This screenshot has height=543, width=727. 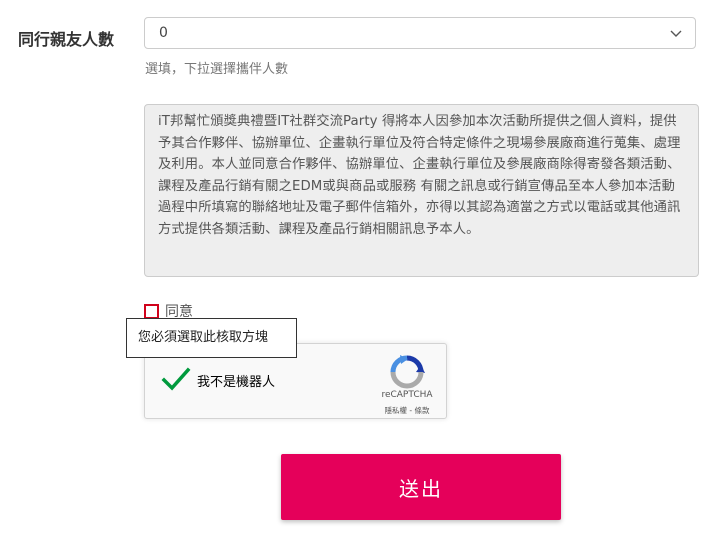 I want to click on chevron-down-icon, so click(x=676, y=33).